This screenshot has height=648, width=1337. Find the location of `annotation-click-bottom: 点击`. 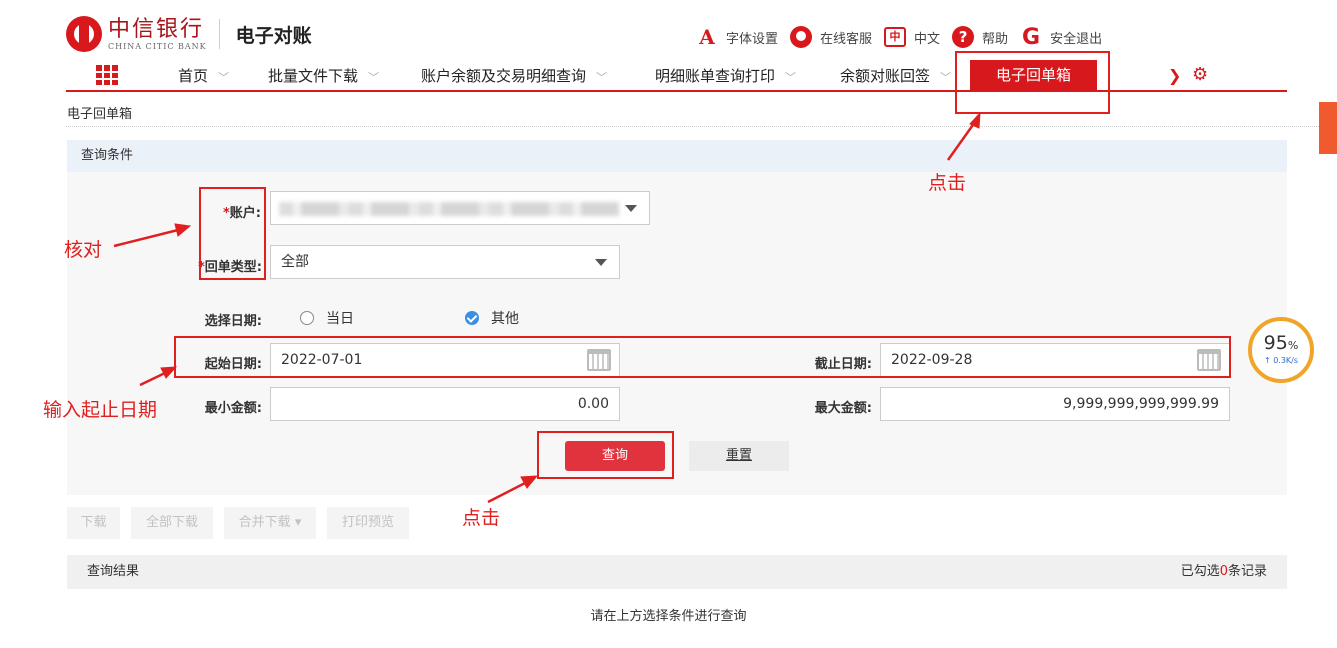

annotation-click-bottom: 点击 is located at coordinates (481, 518).